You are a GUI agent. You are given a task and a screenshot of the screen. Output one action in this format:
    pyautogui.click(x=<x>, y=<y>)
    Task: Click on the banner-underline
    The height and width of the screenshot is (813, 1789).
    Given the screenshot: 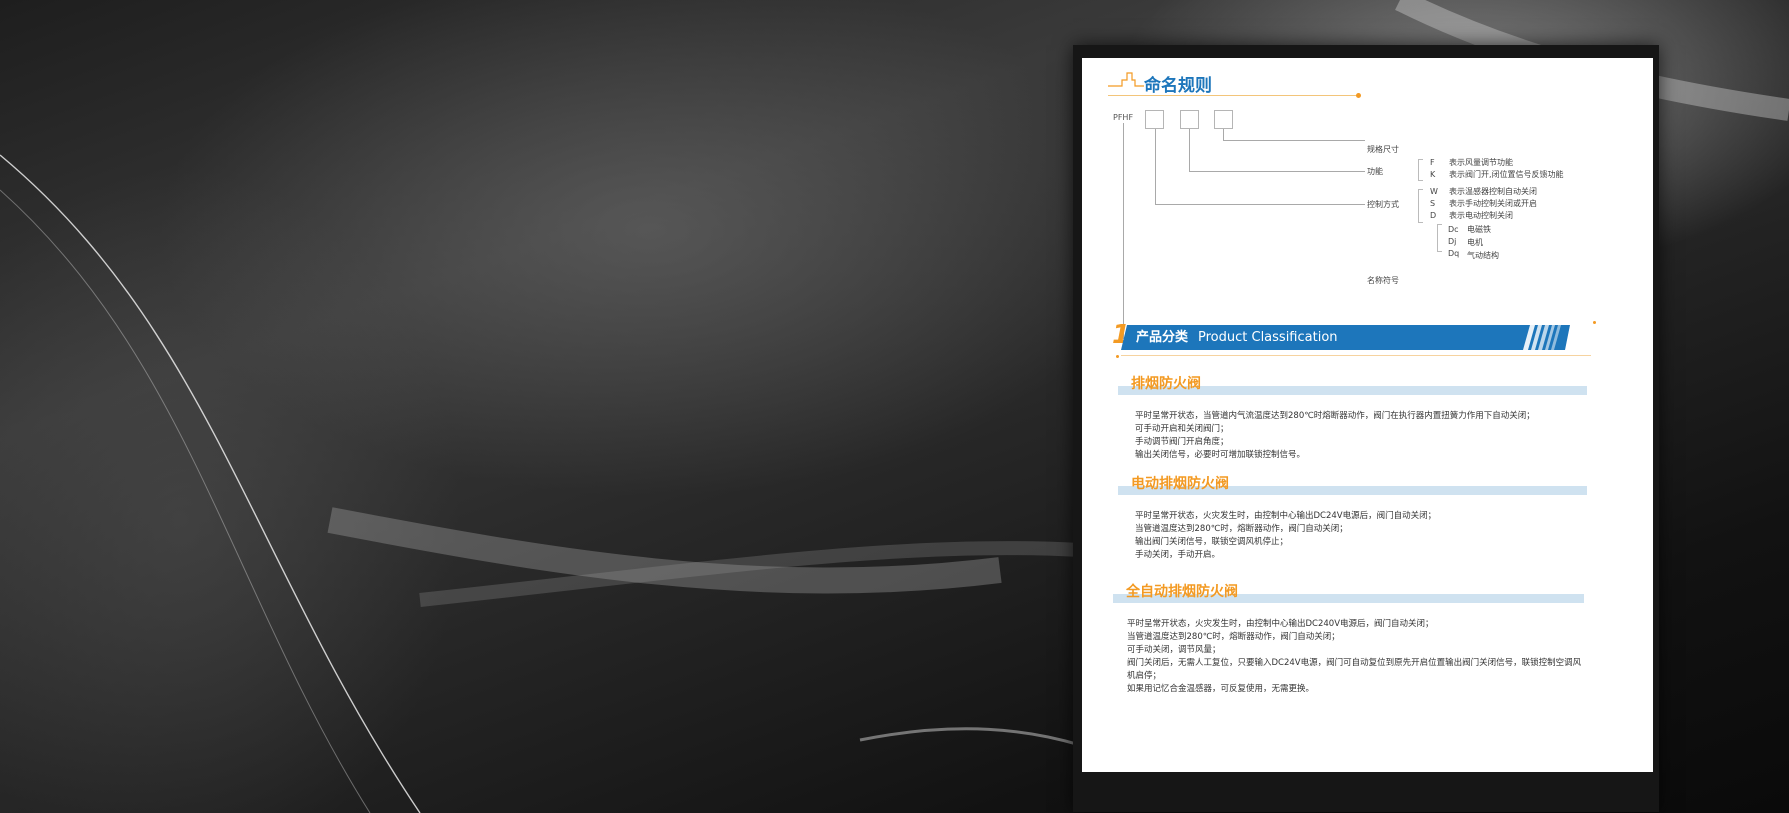 What is the action you would take?
    pyautogui.click(x=1356, y=355)
    